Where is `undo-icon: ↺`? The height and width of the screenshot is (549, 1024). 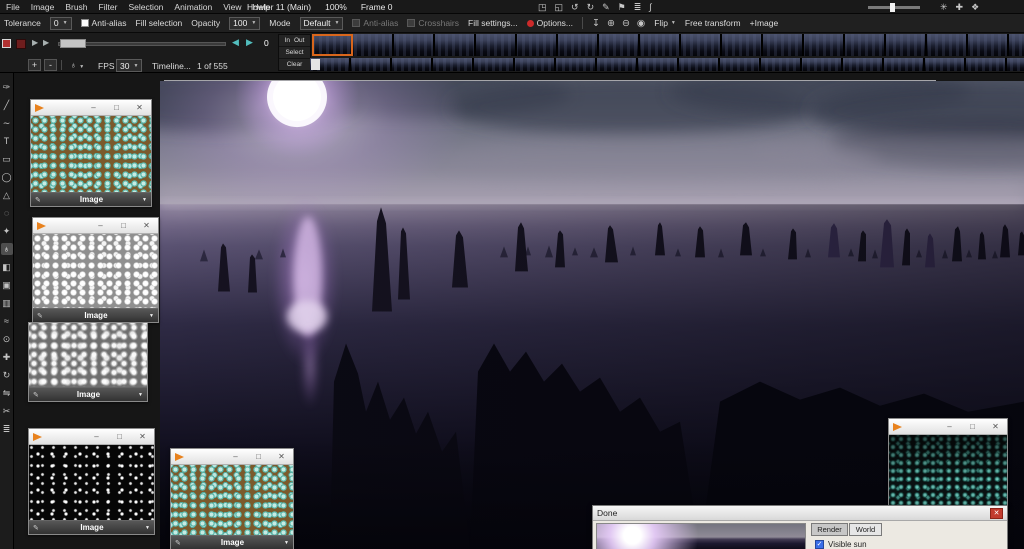
undo-icon: ↺ is located at coordinates (575, 7).